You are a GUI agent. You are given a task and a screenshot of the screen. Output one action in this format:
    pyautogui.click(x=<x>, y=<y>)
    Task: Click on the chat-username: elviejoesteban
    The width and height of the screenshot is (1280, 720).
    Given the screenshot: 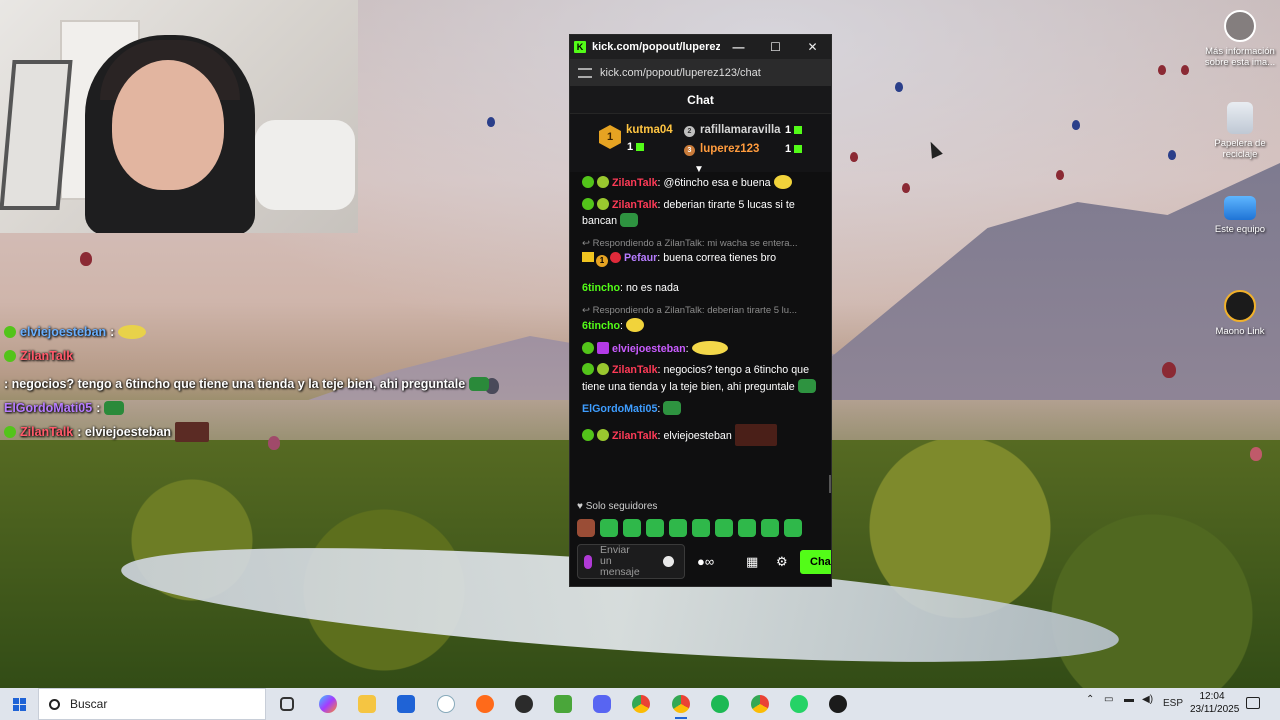 What is the action you would take?
    pyautogui.click(x=649, y=349)
    